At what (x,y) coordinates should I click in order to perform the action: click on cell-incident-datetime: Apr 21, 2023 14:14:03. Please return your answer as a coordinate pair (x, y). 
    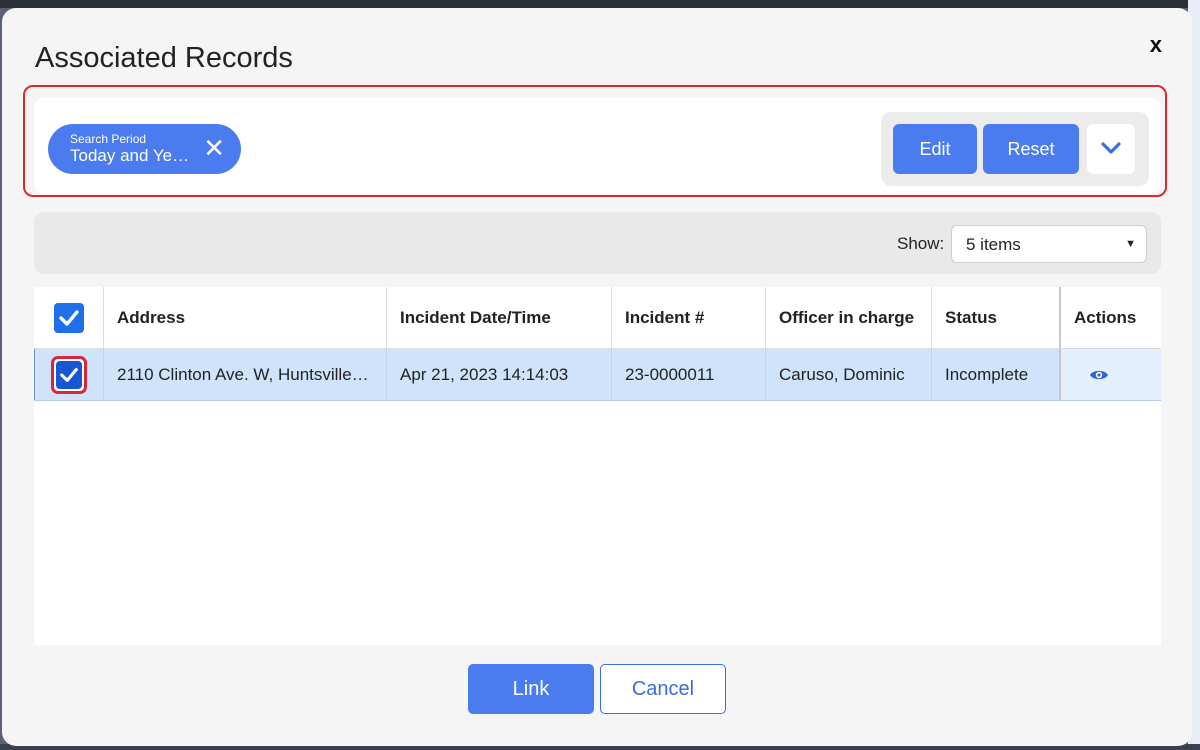
    Looking at the image, I should click on (499, 374).